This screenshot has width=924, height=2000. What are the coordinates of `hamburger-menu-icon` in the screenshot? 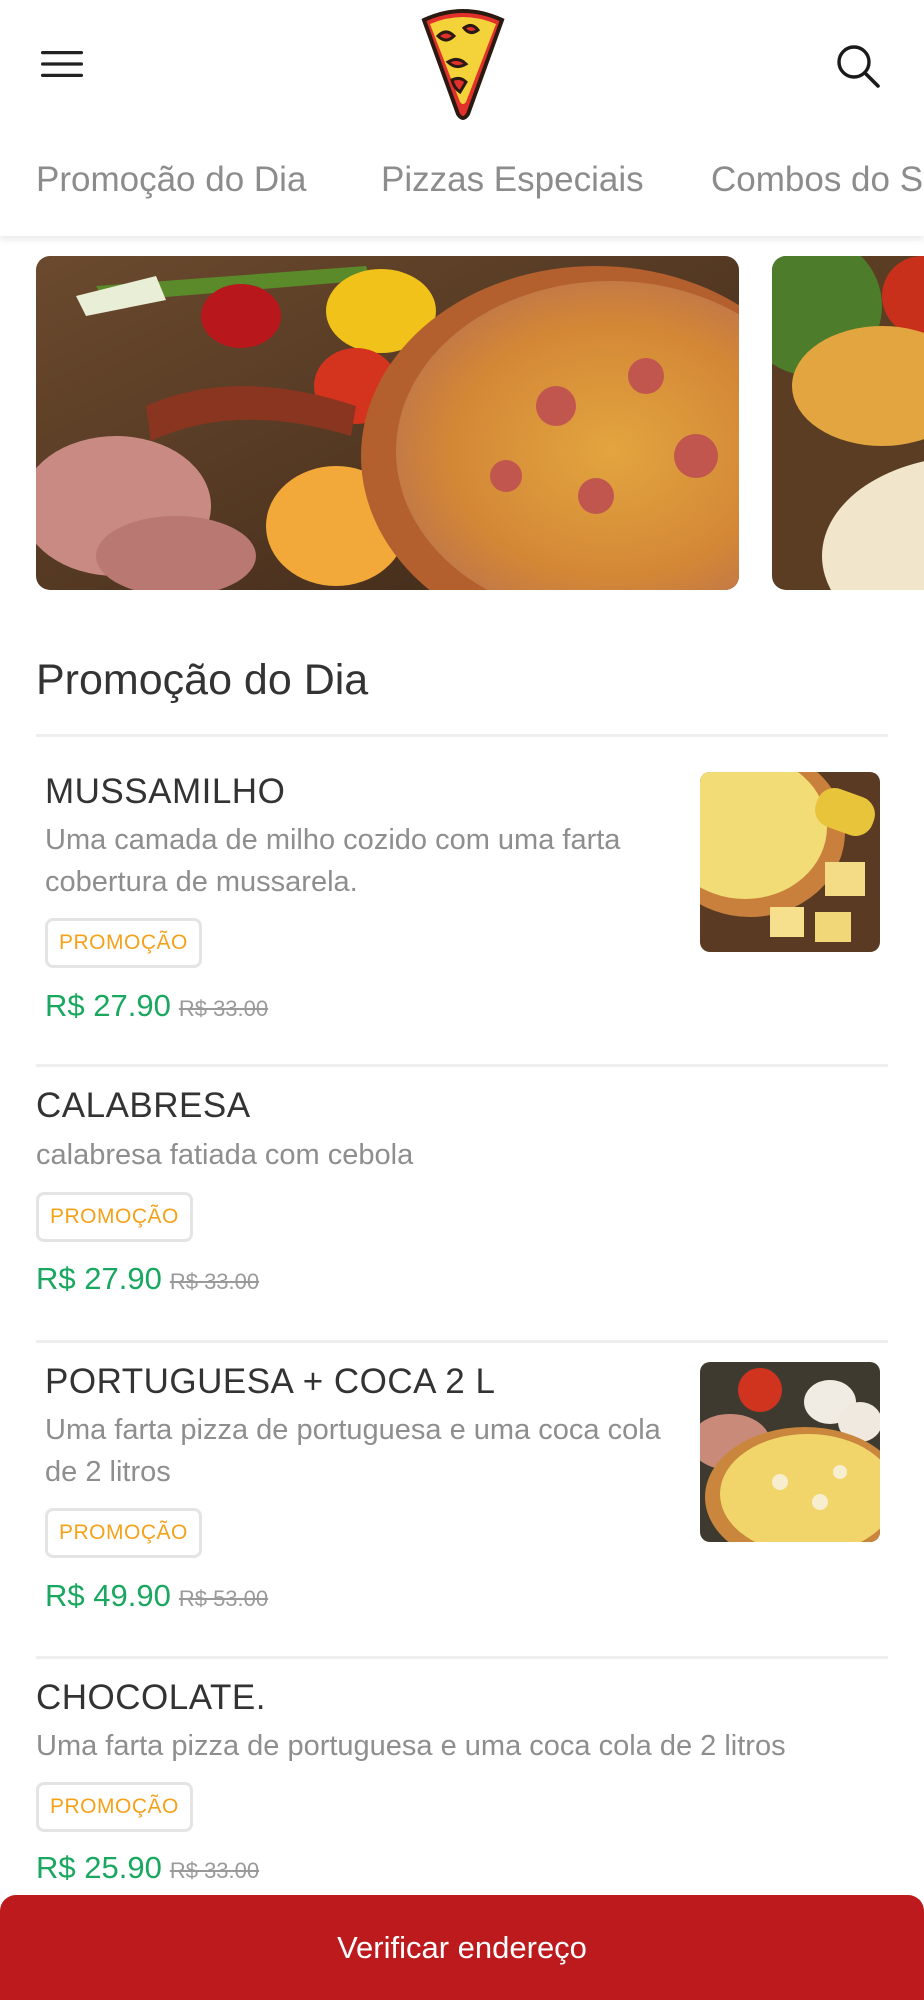 It's located at (62, 64).